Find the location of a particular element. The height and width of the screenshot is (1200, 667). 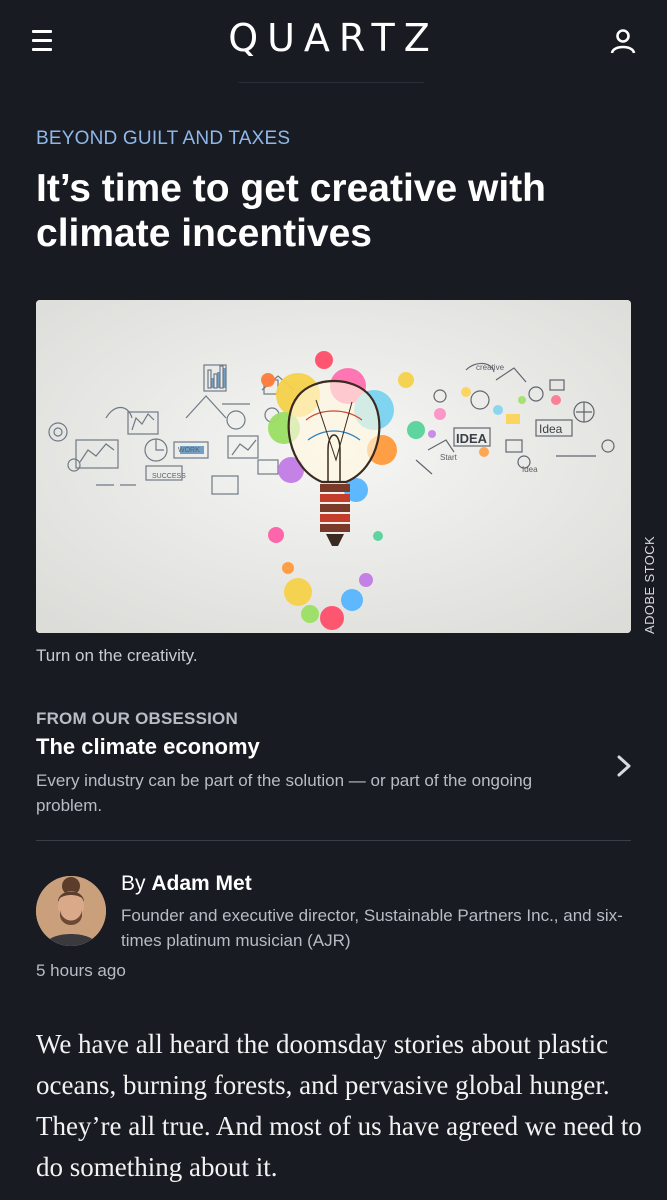

image-credit: ADOBE STOCK is located at coordinates (649, 584).